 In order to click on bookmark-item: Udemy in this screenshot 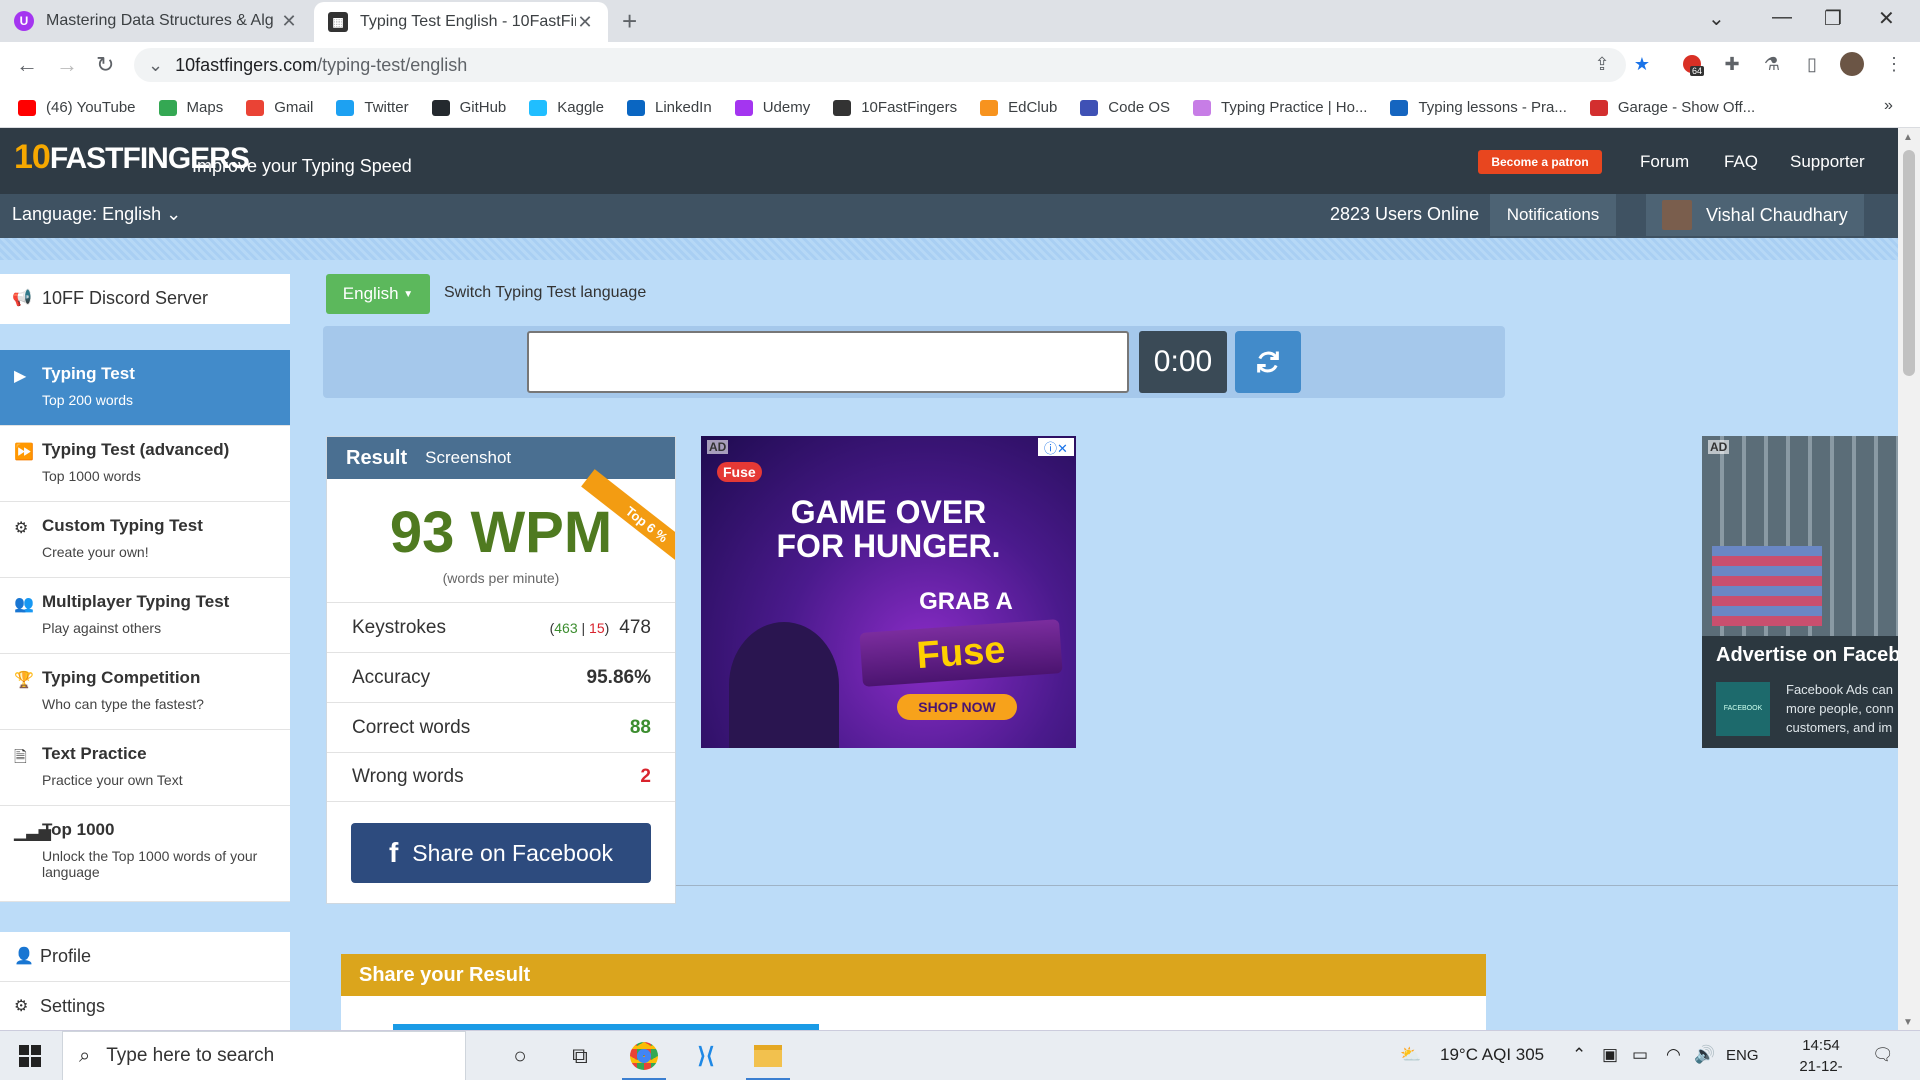, I will do `click(772, 107)`.